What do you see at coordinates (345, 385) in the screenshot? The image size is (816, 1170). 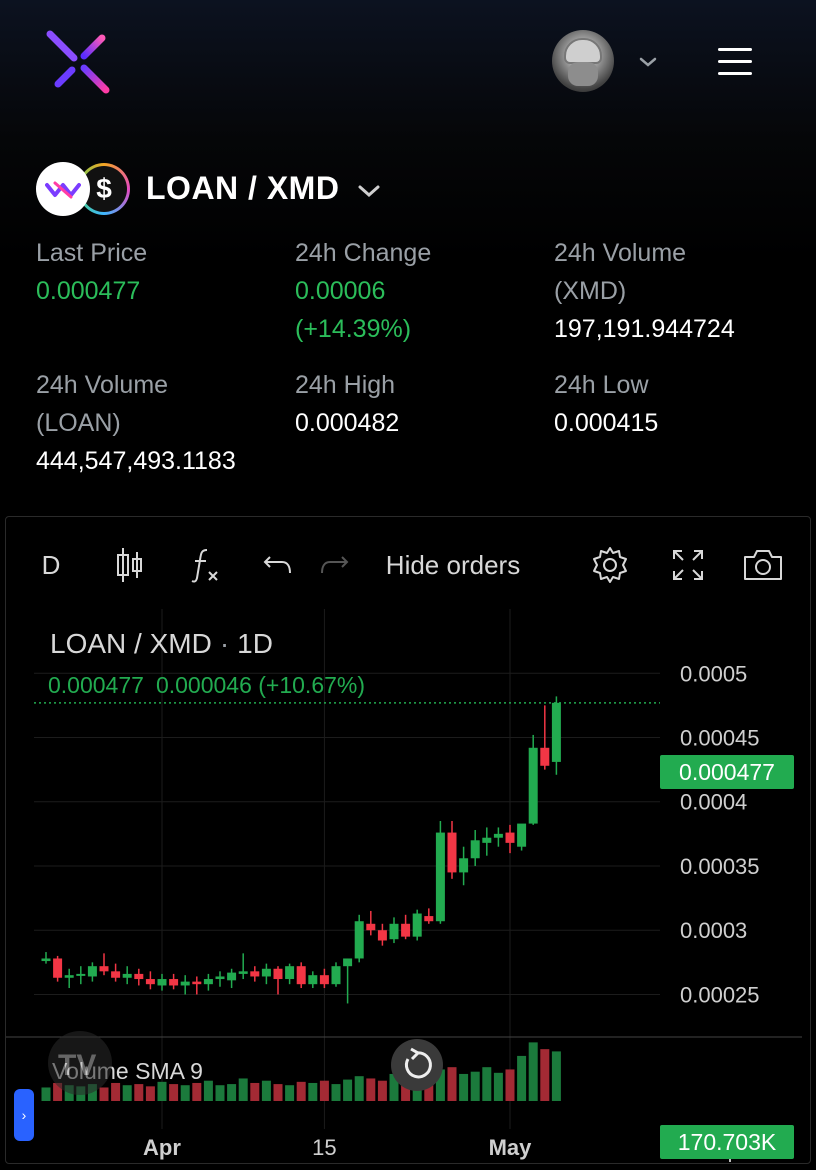 I see `stat-label: 24h High` at bounding box center [345, 385].